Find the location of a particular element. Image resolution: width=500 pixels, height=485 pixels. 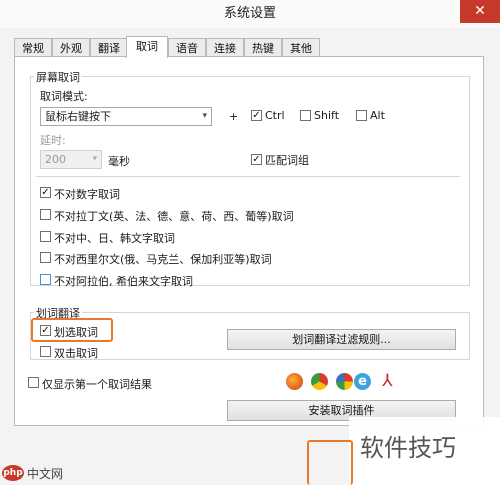

capture-mode-value: 鼠标右键按下 is located at coordinates (78, 116).